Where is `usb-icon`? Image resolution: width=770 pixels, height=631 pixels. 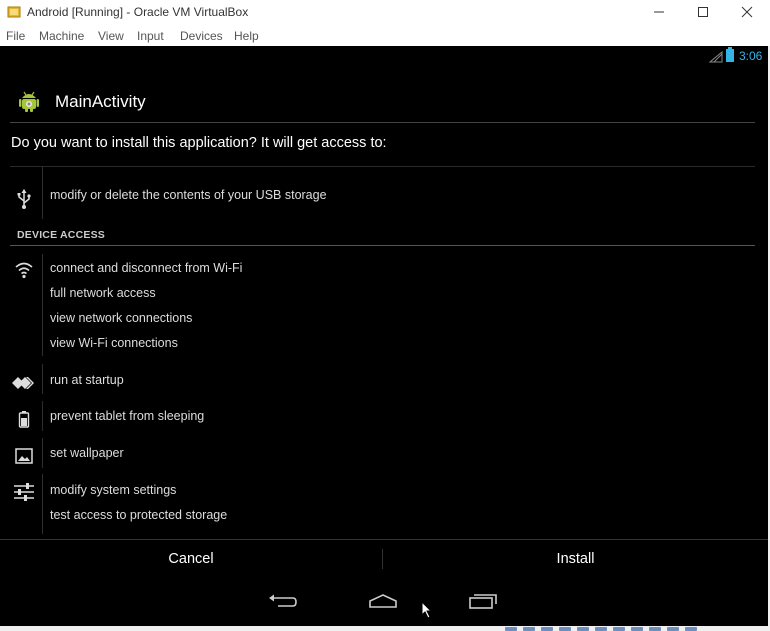
usb-icon is located at coordinates (24, 199).